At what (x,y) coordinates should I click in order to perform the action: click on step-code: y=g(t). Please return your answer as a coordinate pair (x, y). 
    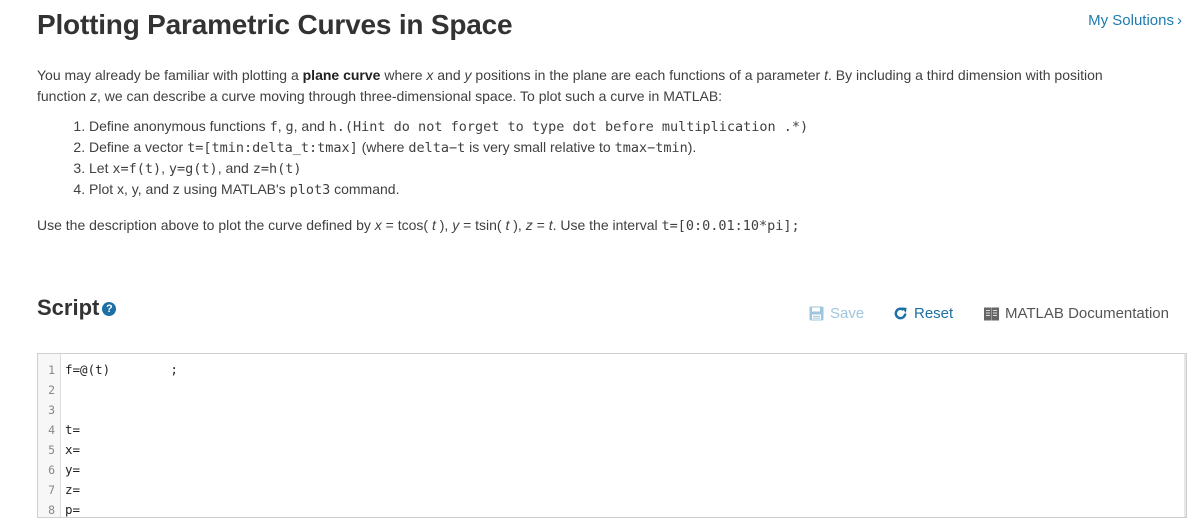
    Looking at the image, I should click on (193, 169).